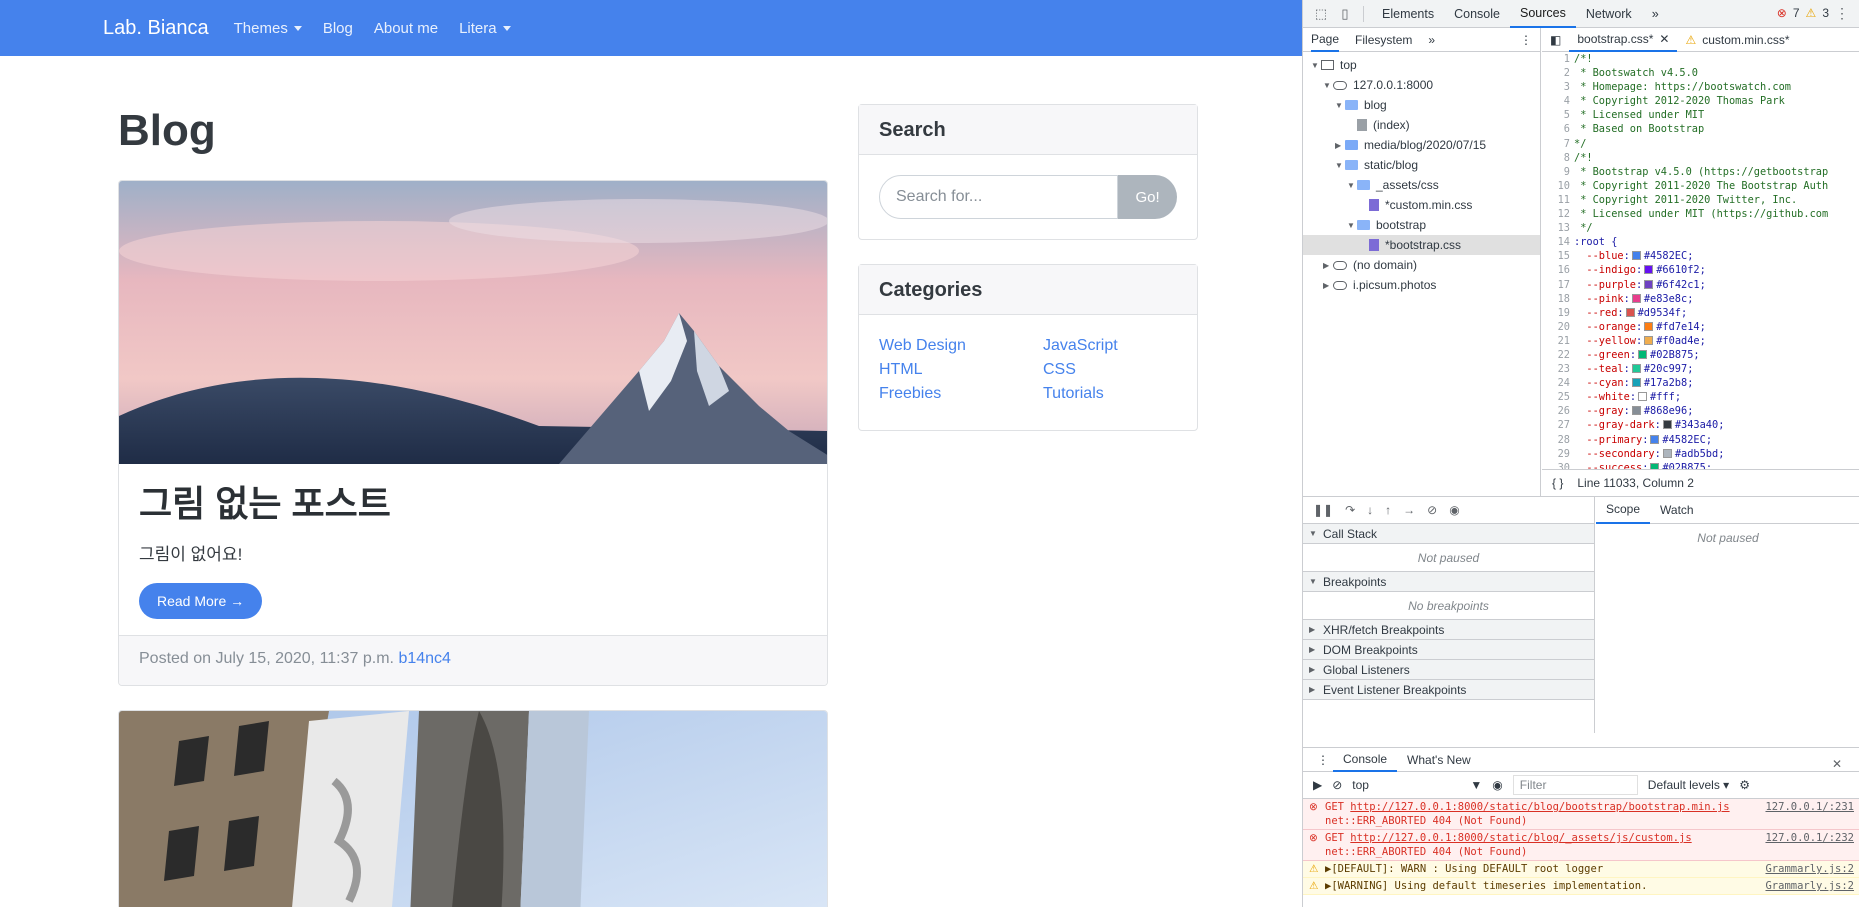  I want to click on tree-item: ▶ i.picsum.photos, so click(1421, 285).